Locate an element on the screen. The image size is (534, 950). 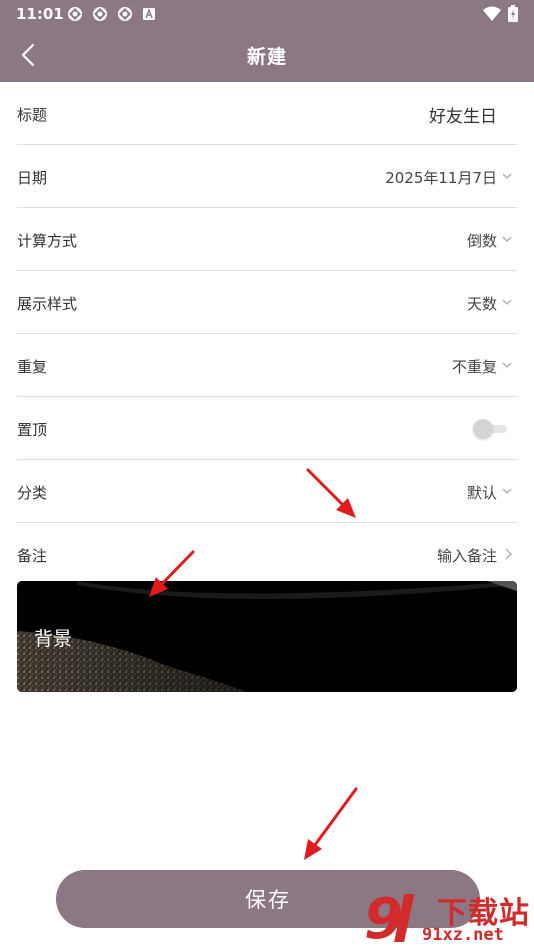
annotation-arrow is located at coordinates (334, 819).